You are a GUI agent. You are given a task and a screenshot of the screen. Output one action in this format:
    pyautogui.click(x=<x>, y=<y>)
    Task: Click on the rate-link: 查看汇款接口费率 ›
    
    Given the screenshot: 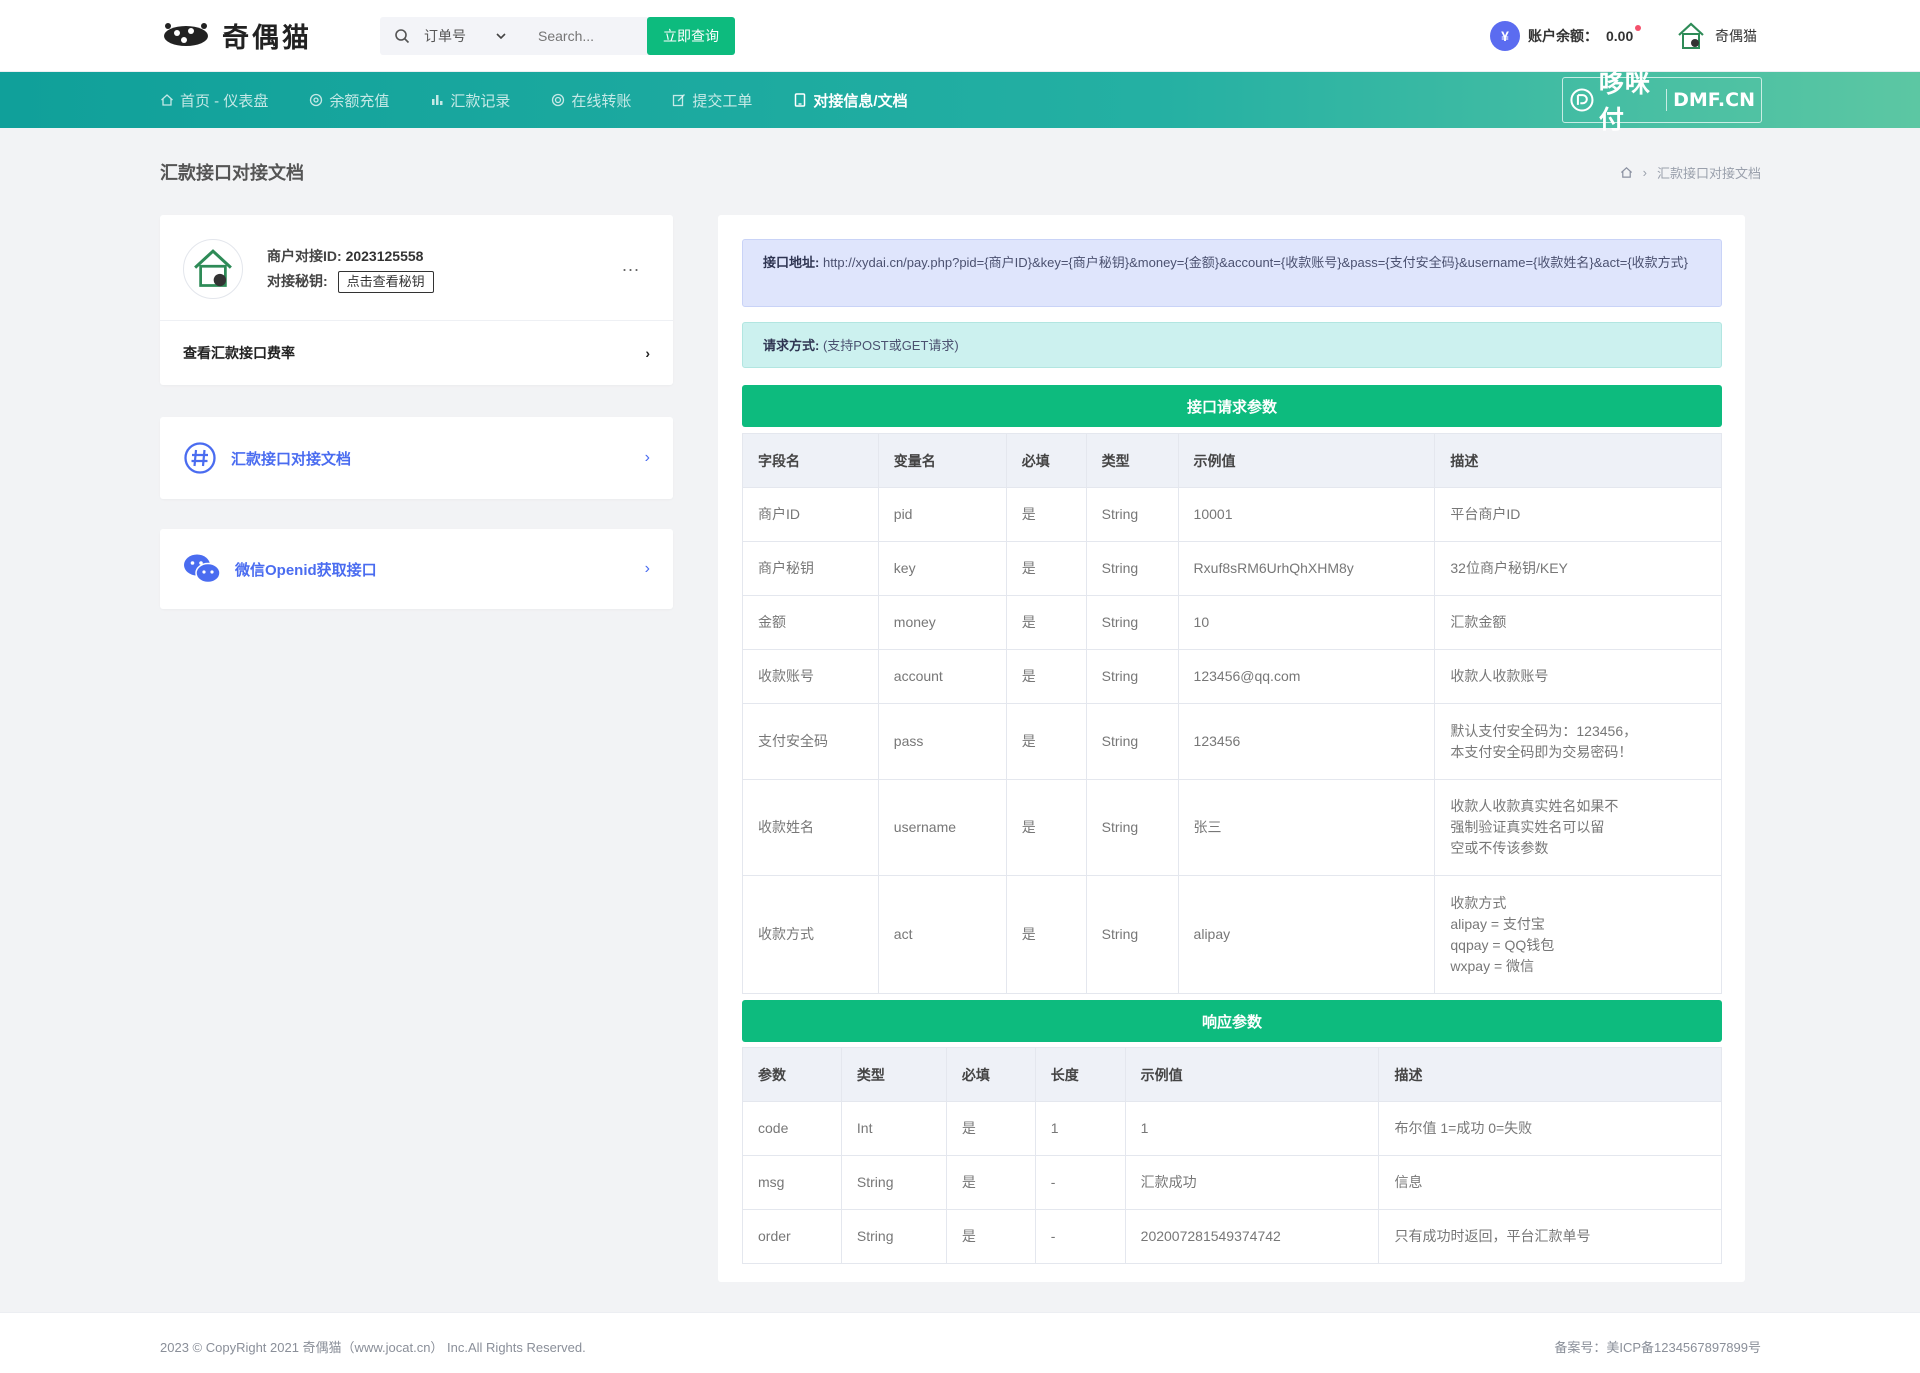 What is the action you would take?
    pyautogui.click(x=416, y=353)
    